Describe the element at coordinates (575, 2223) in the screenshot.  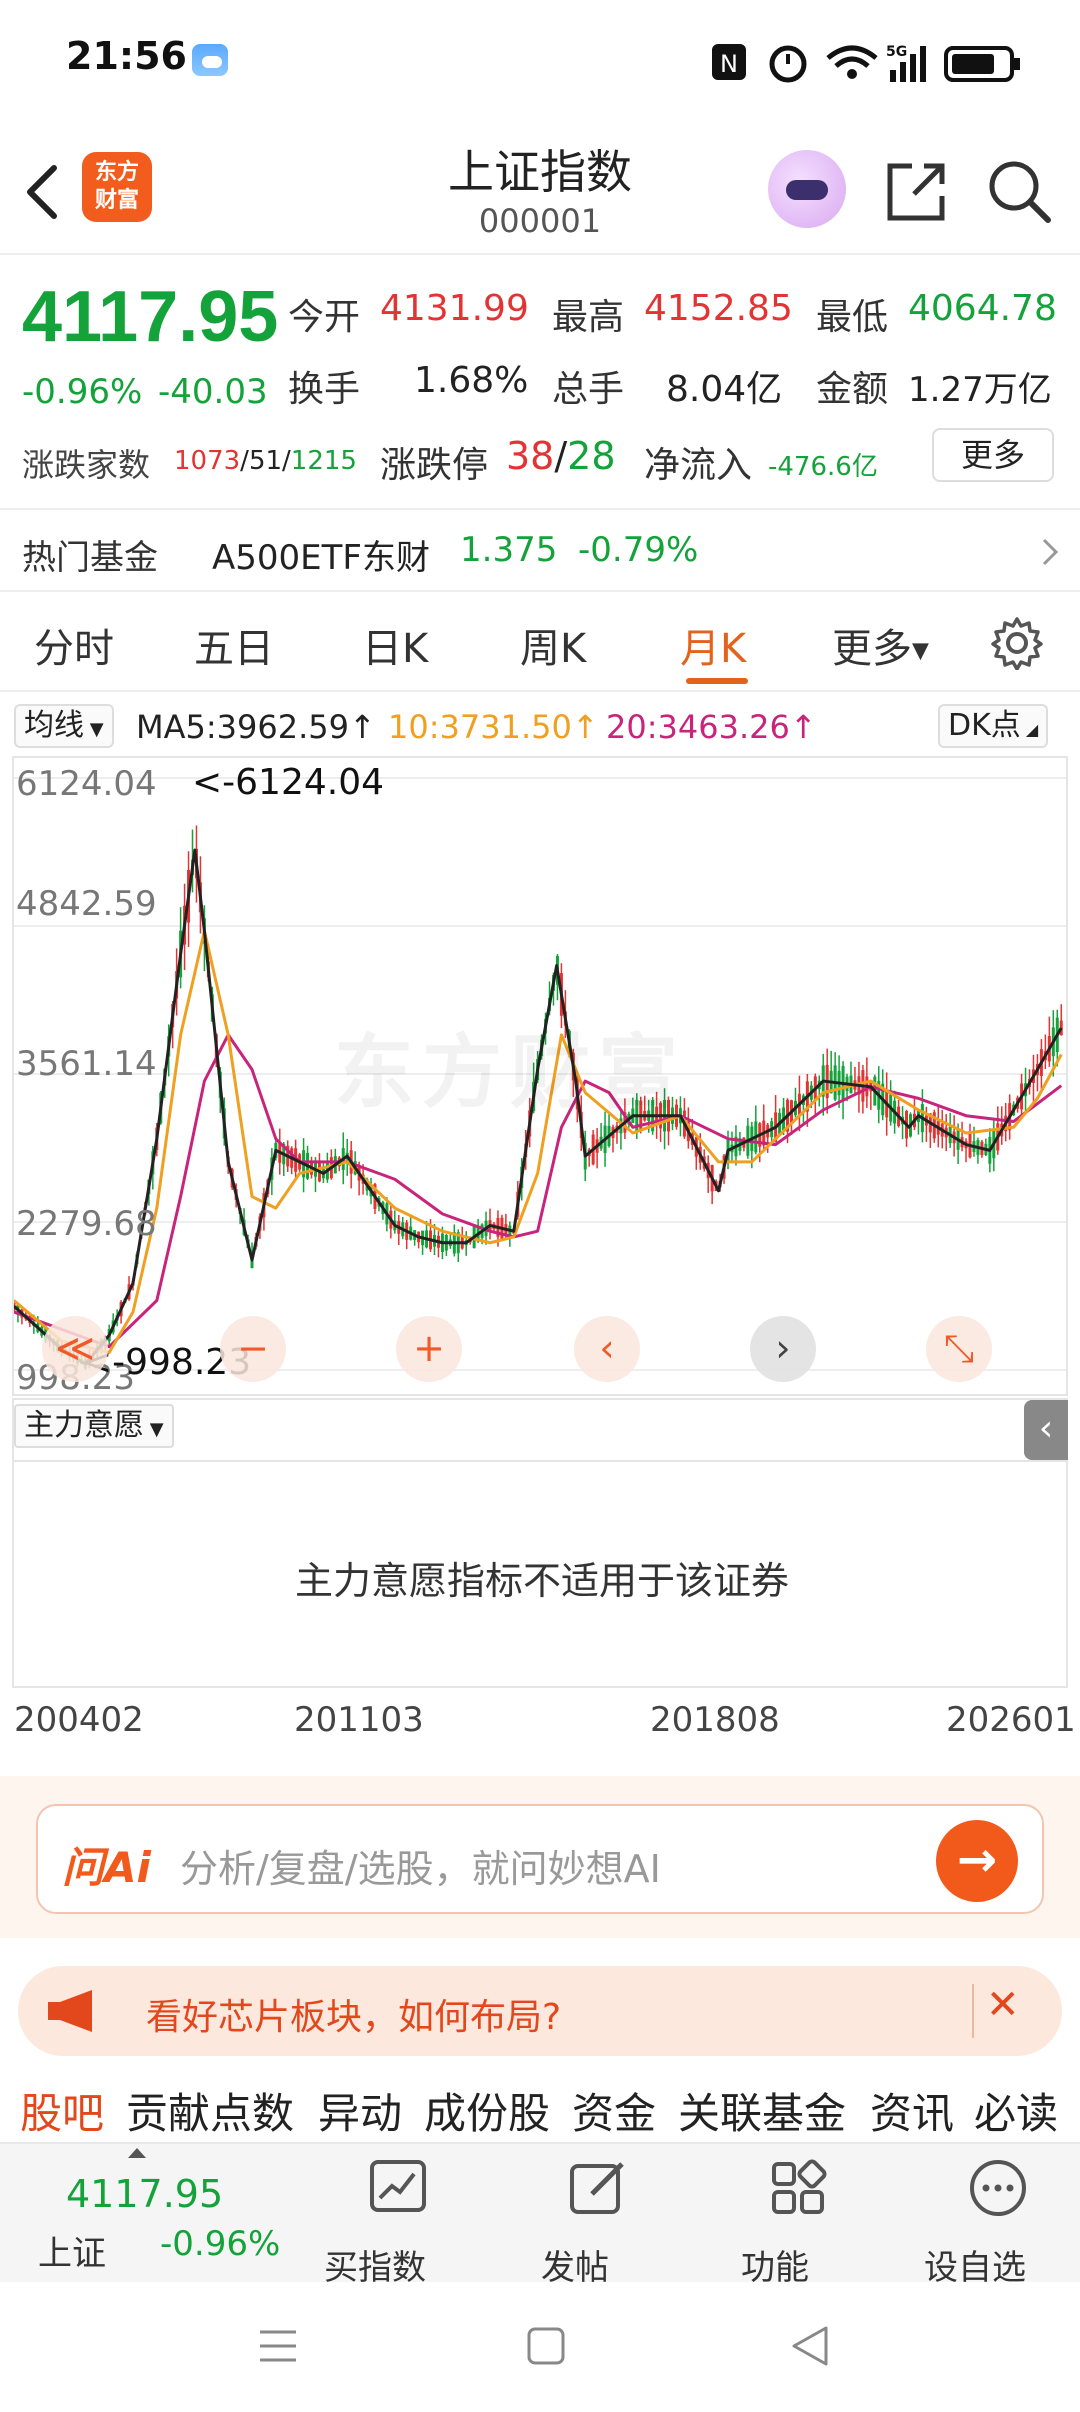
I see `post-button: 发帖` at that location.